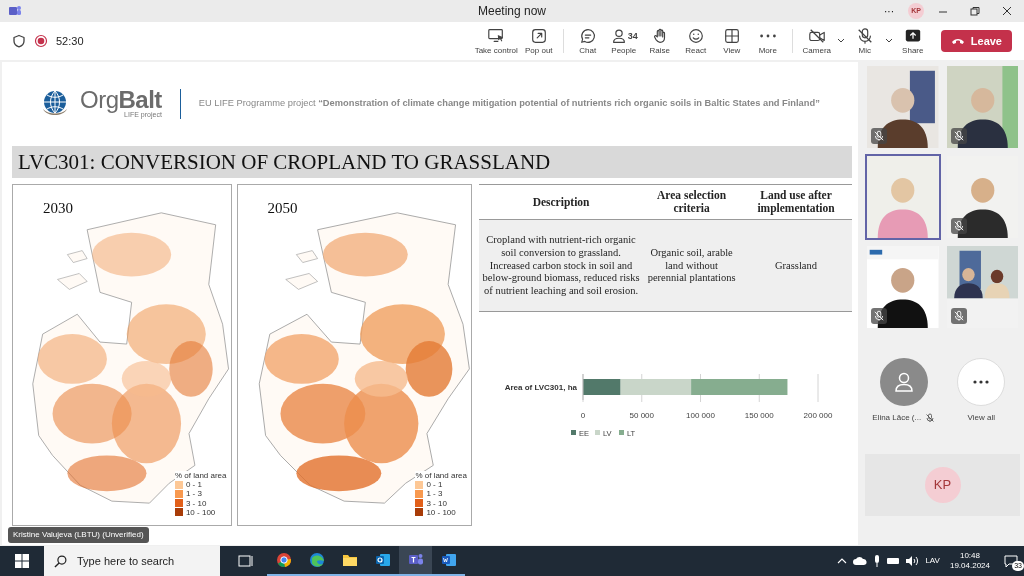  I want to click on axis-tick-label: 100 000, so click(700, 416).